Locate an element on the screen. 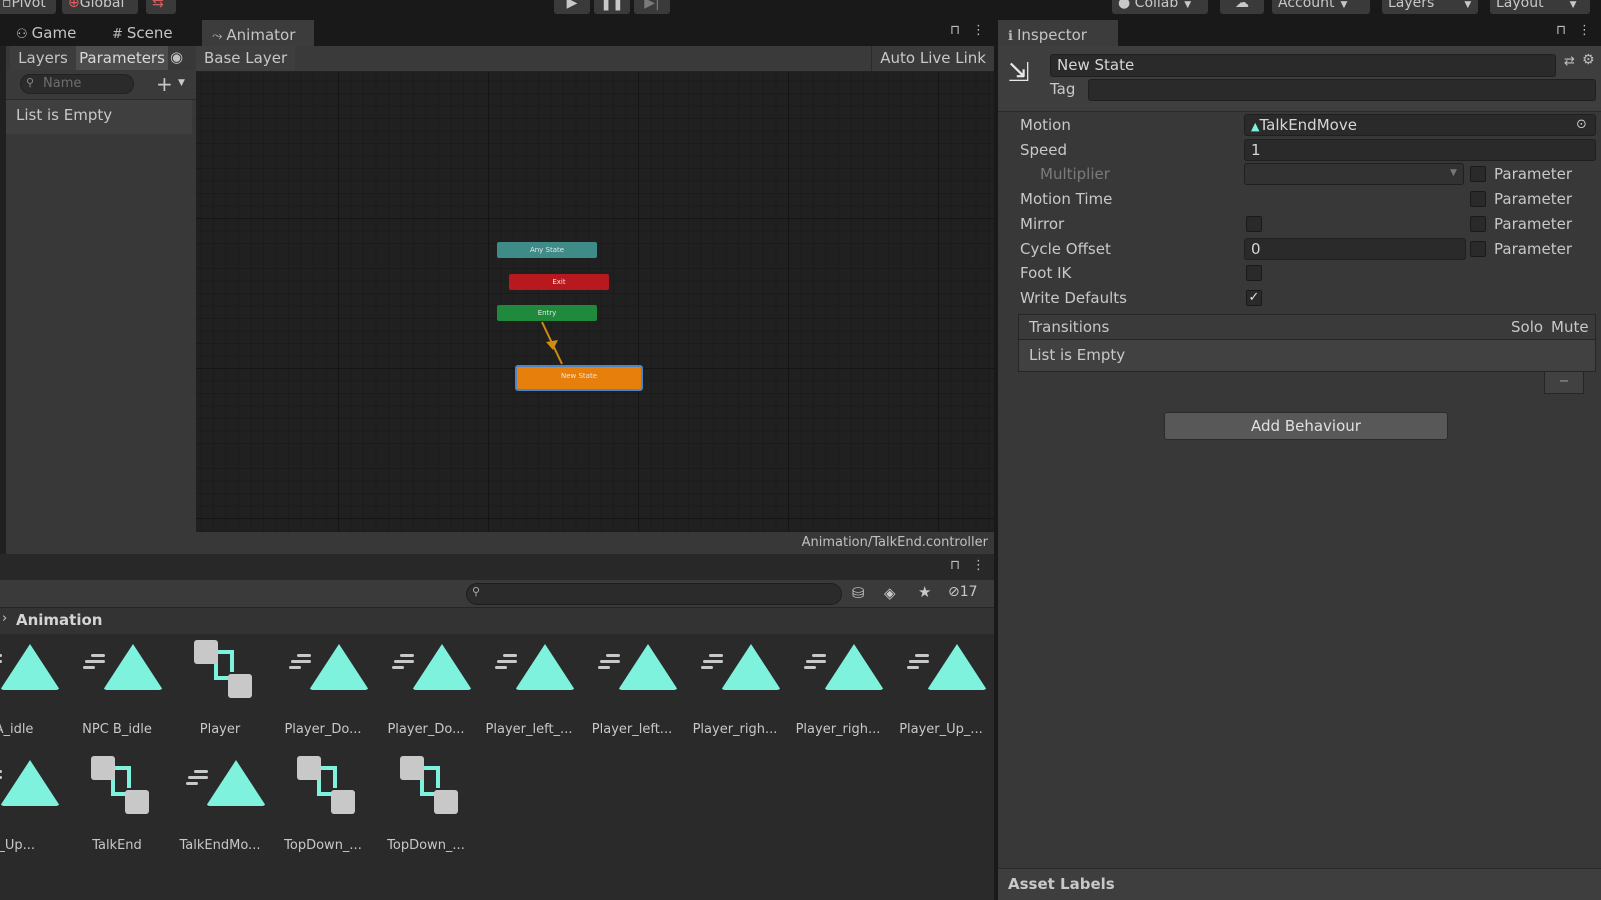 Image resolution: width=1601 pixels, height=900 pixels. tab-layers: Layers is located at coordinates (43, 58).